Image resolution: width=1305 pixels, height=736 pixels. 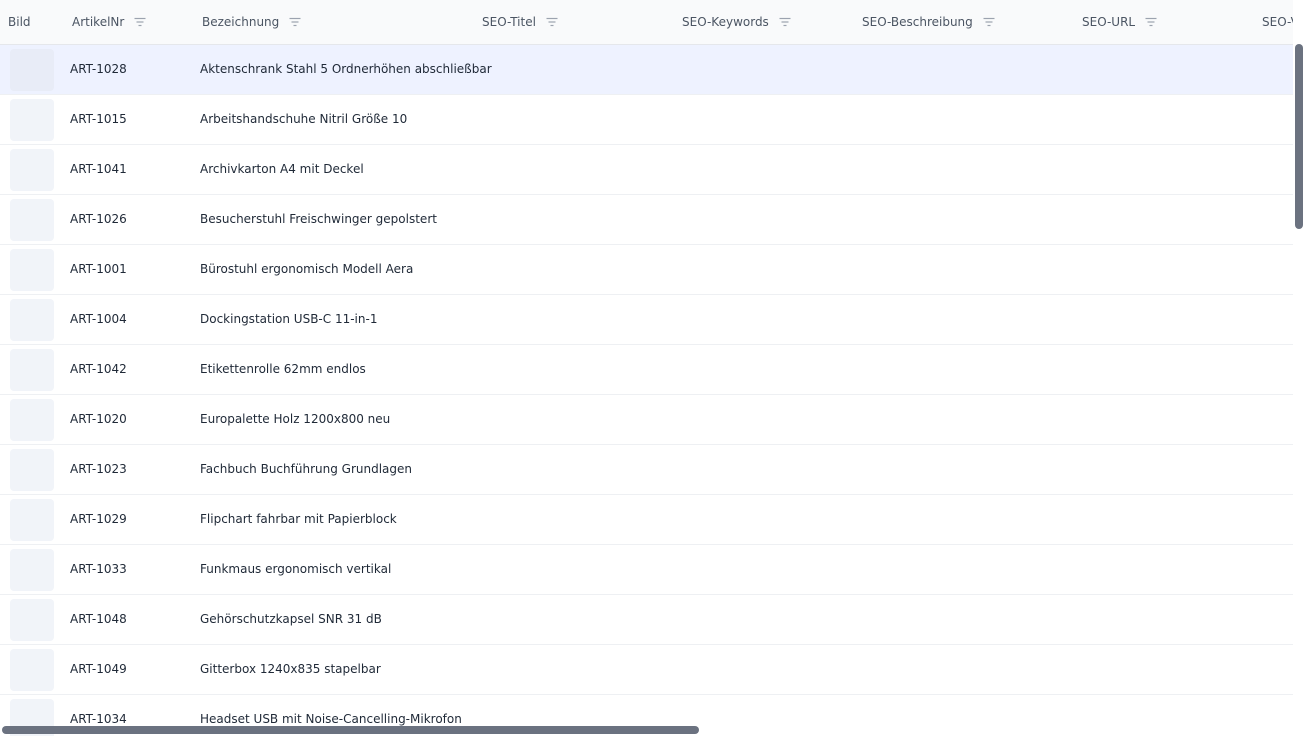 I want to click on article-no-cell: ART-1029, so click(x=98, y=519).